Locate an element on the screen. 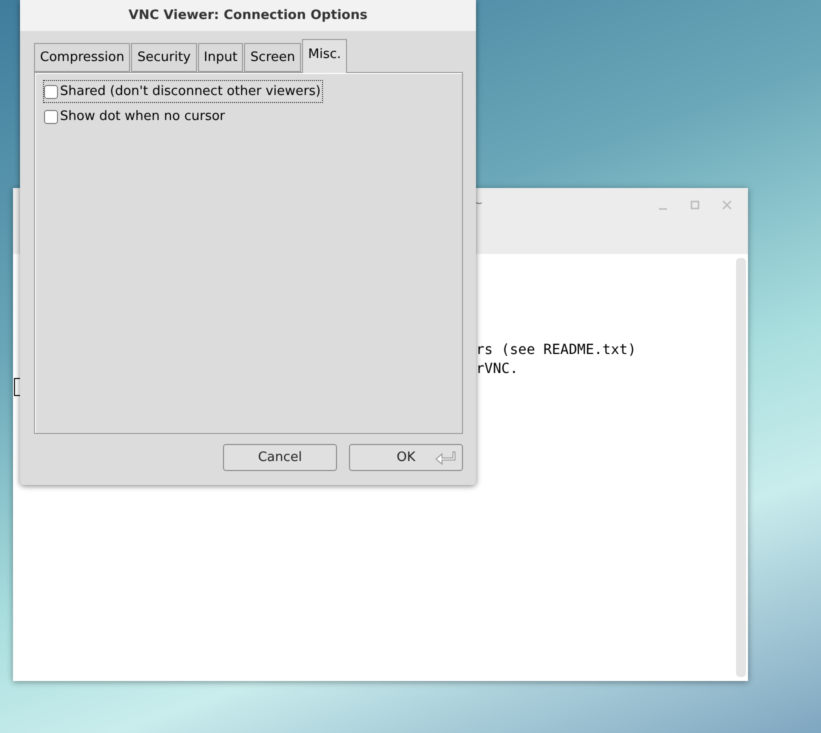 This screenshot has height=733, width=821. tab: Screen is located at coordinates (273, 57).